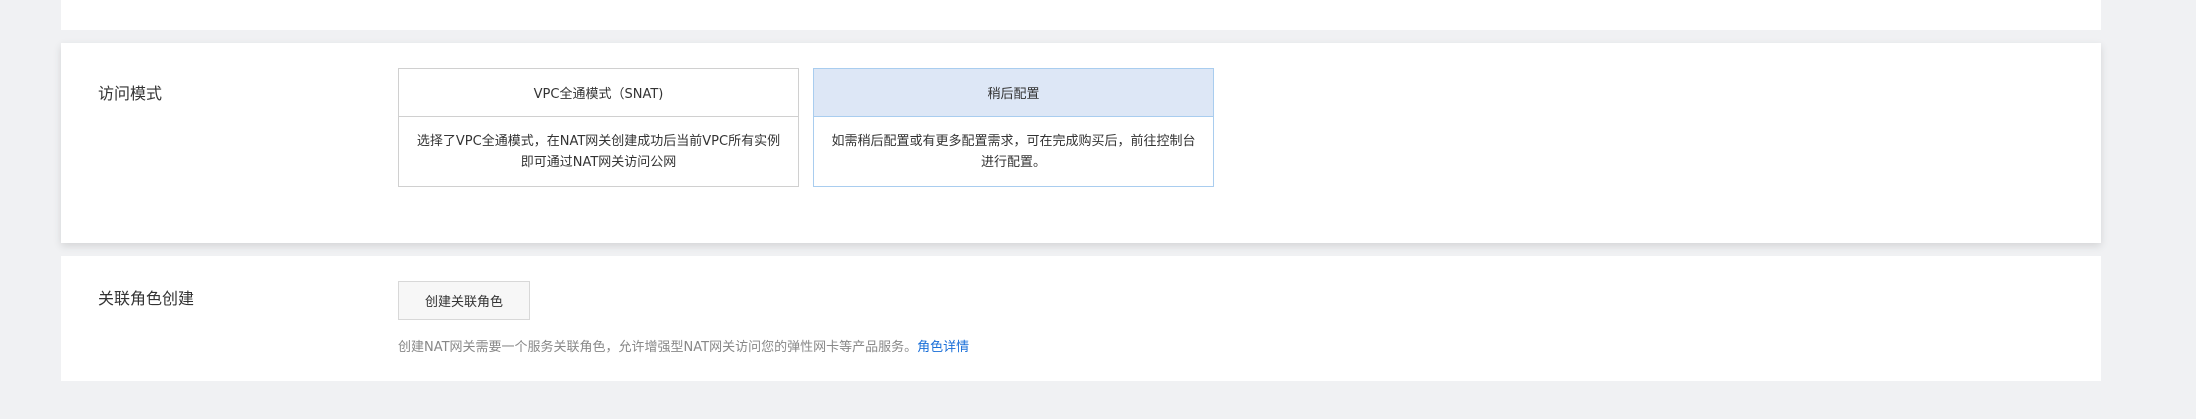 The image size is (2196, 419). What do you see at coordinates (598, 93) in the screenshot?
I see `option-title: VPC全通模式（SNAT)` at bounding box center [598, 93].